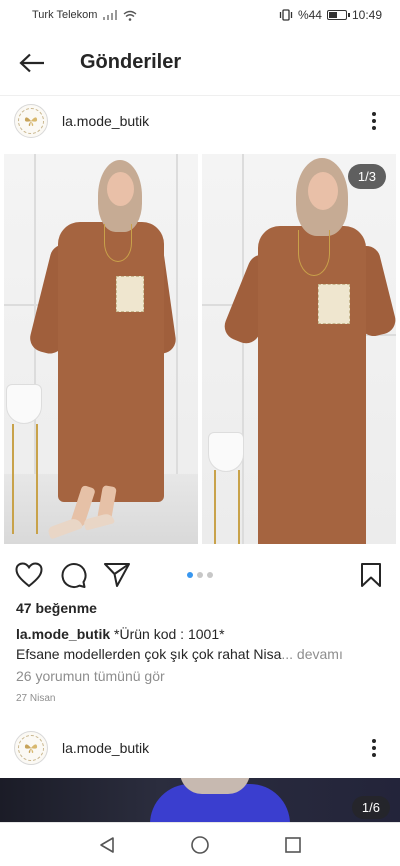 The height and width of the screenshot is (866, 400). I want to click on comment-icon, so click(74, 575).